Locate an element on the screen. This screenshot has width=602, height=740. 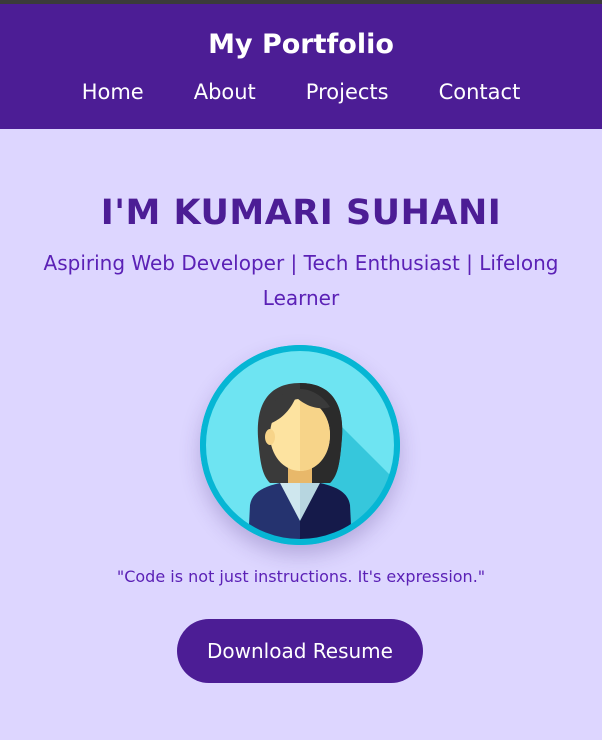
nav-link-home: Home is located at coordinates (113, 92).